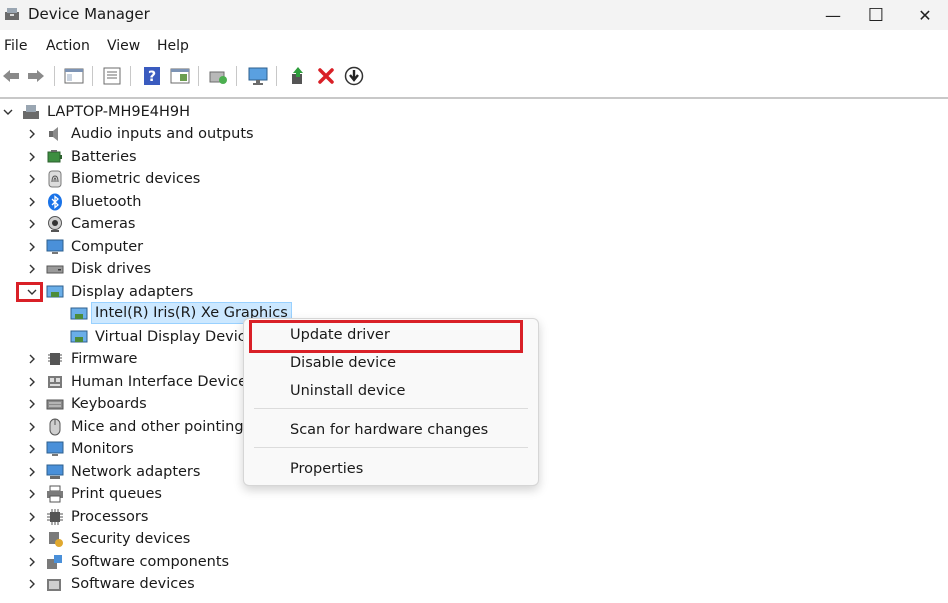 The image size is (948, 603). Describe the element at coordinates (55, 269) in the screenshot. I see `disk-drive-icon` at that location.